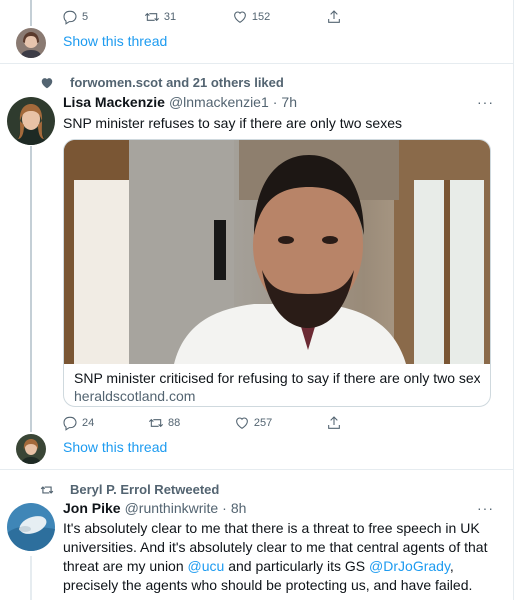 Image resolution: width=514 pixels, height=600 pixels. I want to click on social-context: Beryl P. Errol Retweeted, so click(129, 489).